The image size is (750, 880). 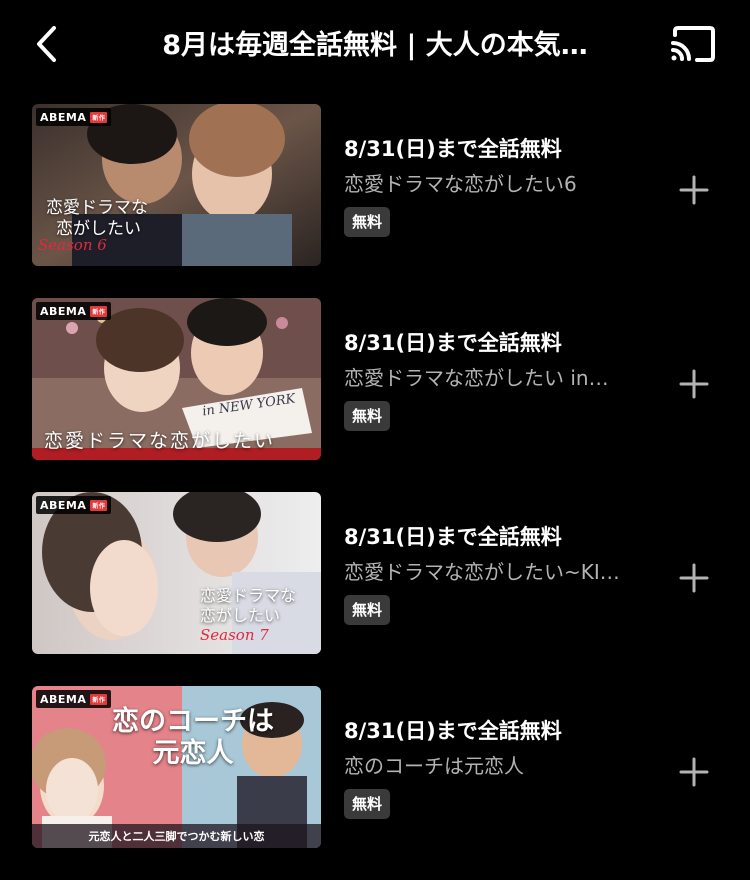 I want to click on item-info: 8/31(日)まで全話無料 恋愛ドラマな恋がしたい~KI… 無料, so click(x=499, y=573).